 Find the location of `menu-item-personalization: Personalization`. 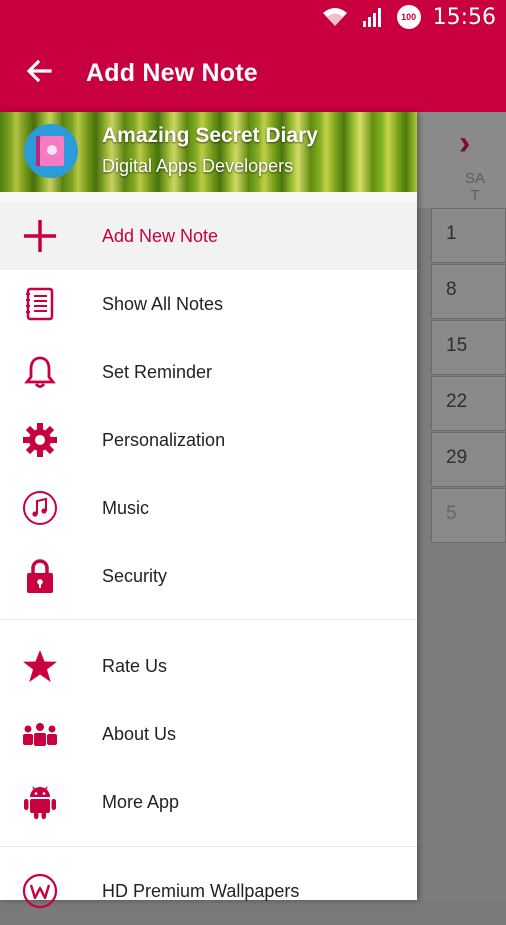

menu-item-personalization: Personalization is located at coordinates (208, 440).